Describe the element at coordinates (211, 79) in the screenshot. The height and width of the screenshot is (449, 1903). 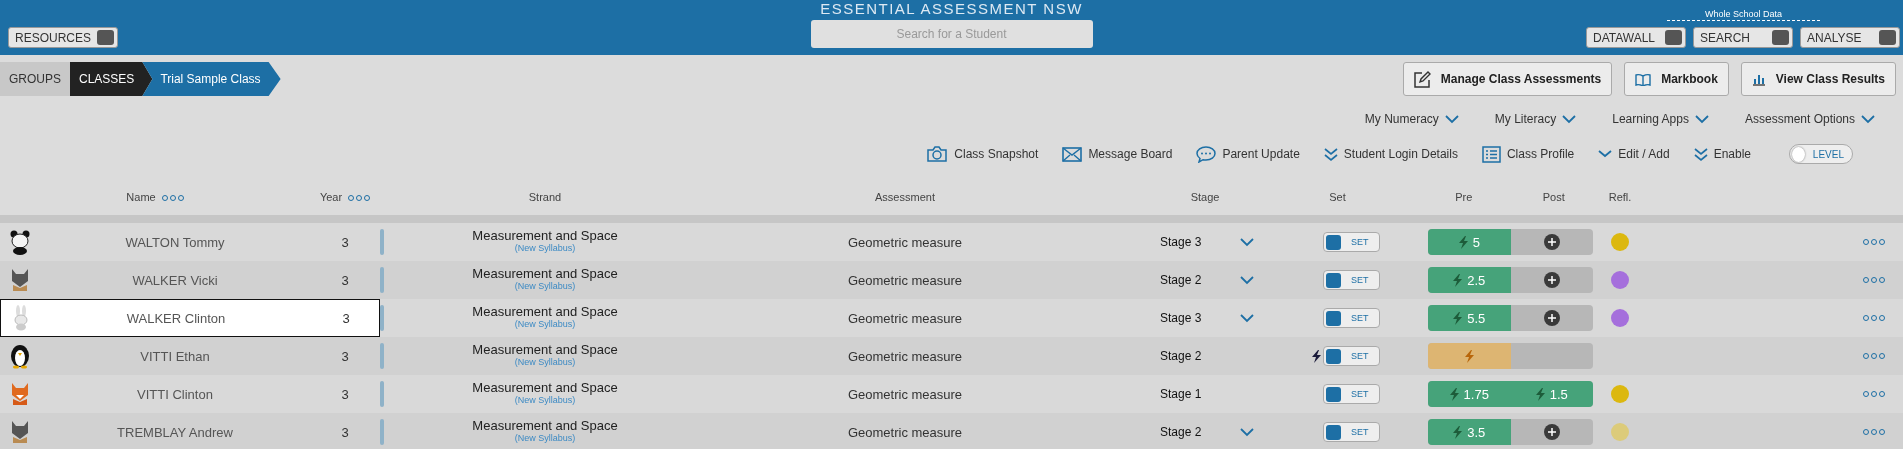
I see `breadcrumb-item: Trial Sample Class` at that location.